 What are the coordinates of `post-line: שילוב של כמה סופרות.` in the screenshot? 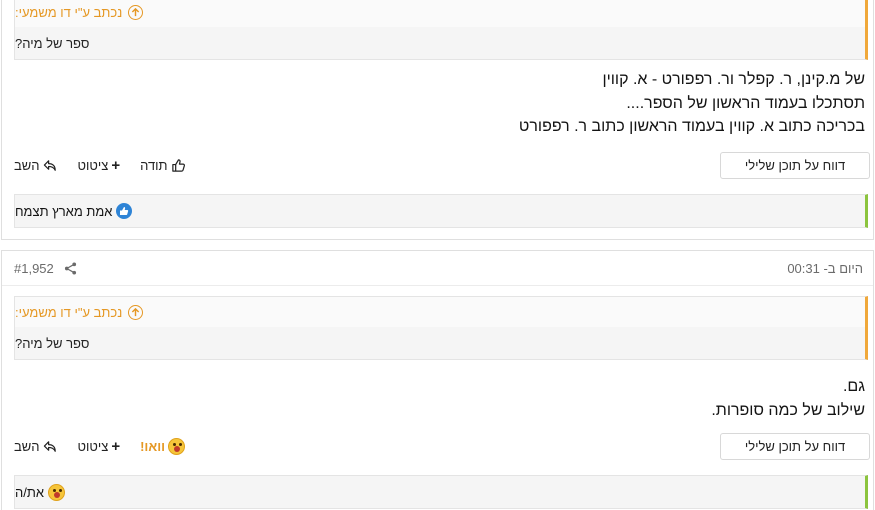 It's located at (788, 410).